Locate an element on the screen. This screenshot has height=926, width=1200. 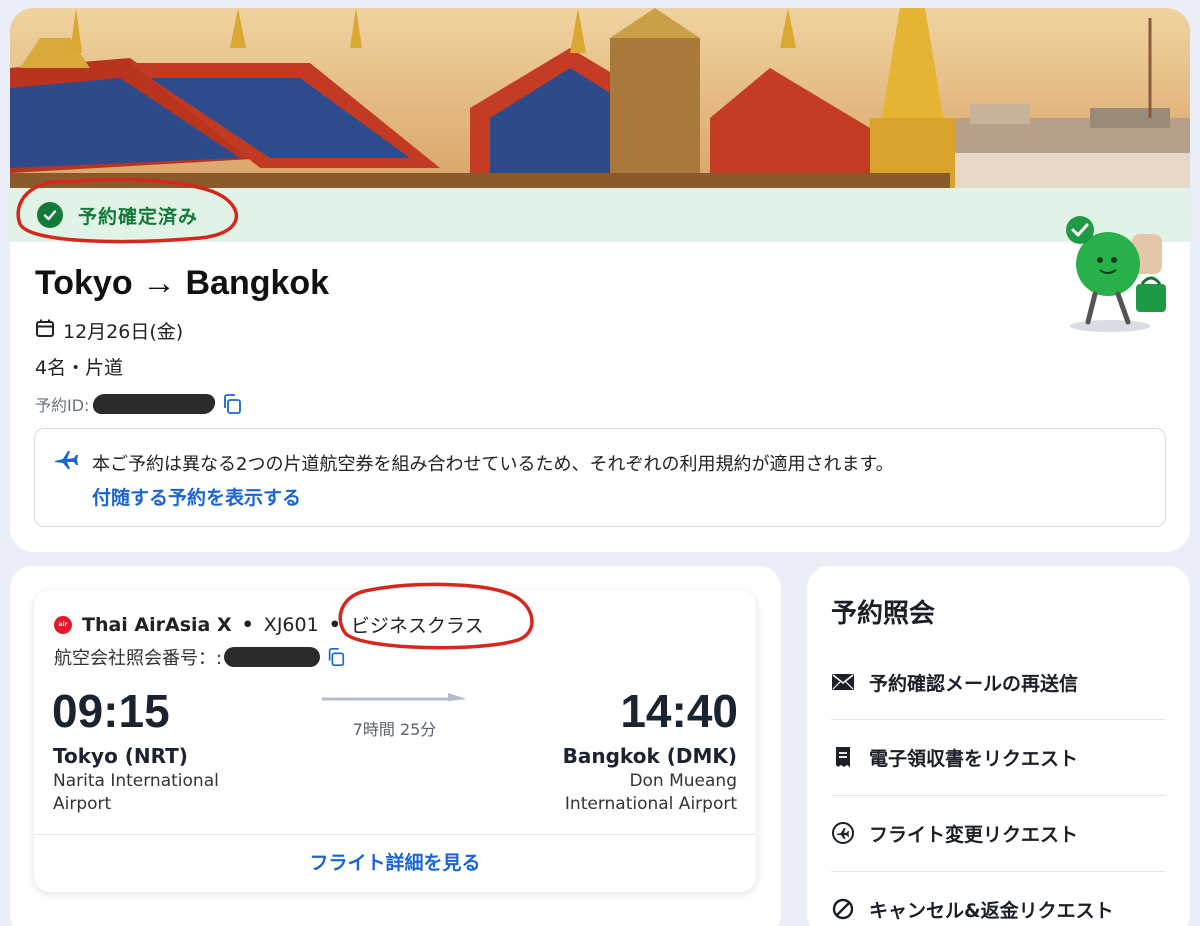
receipt-icon is located at coordinates (843, 757).